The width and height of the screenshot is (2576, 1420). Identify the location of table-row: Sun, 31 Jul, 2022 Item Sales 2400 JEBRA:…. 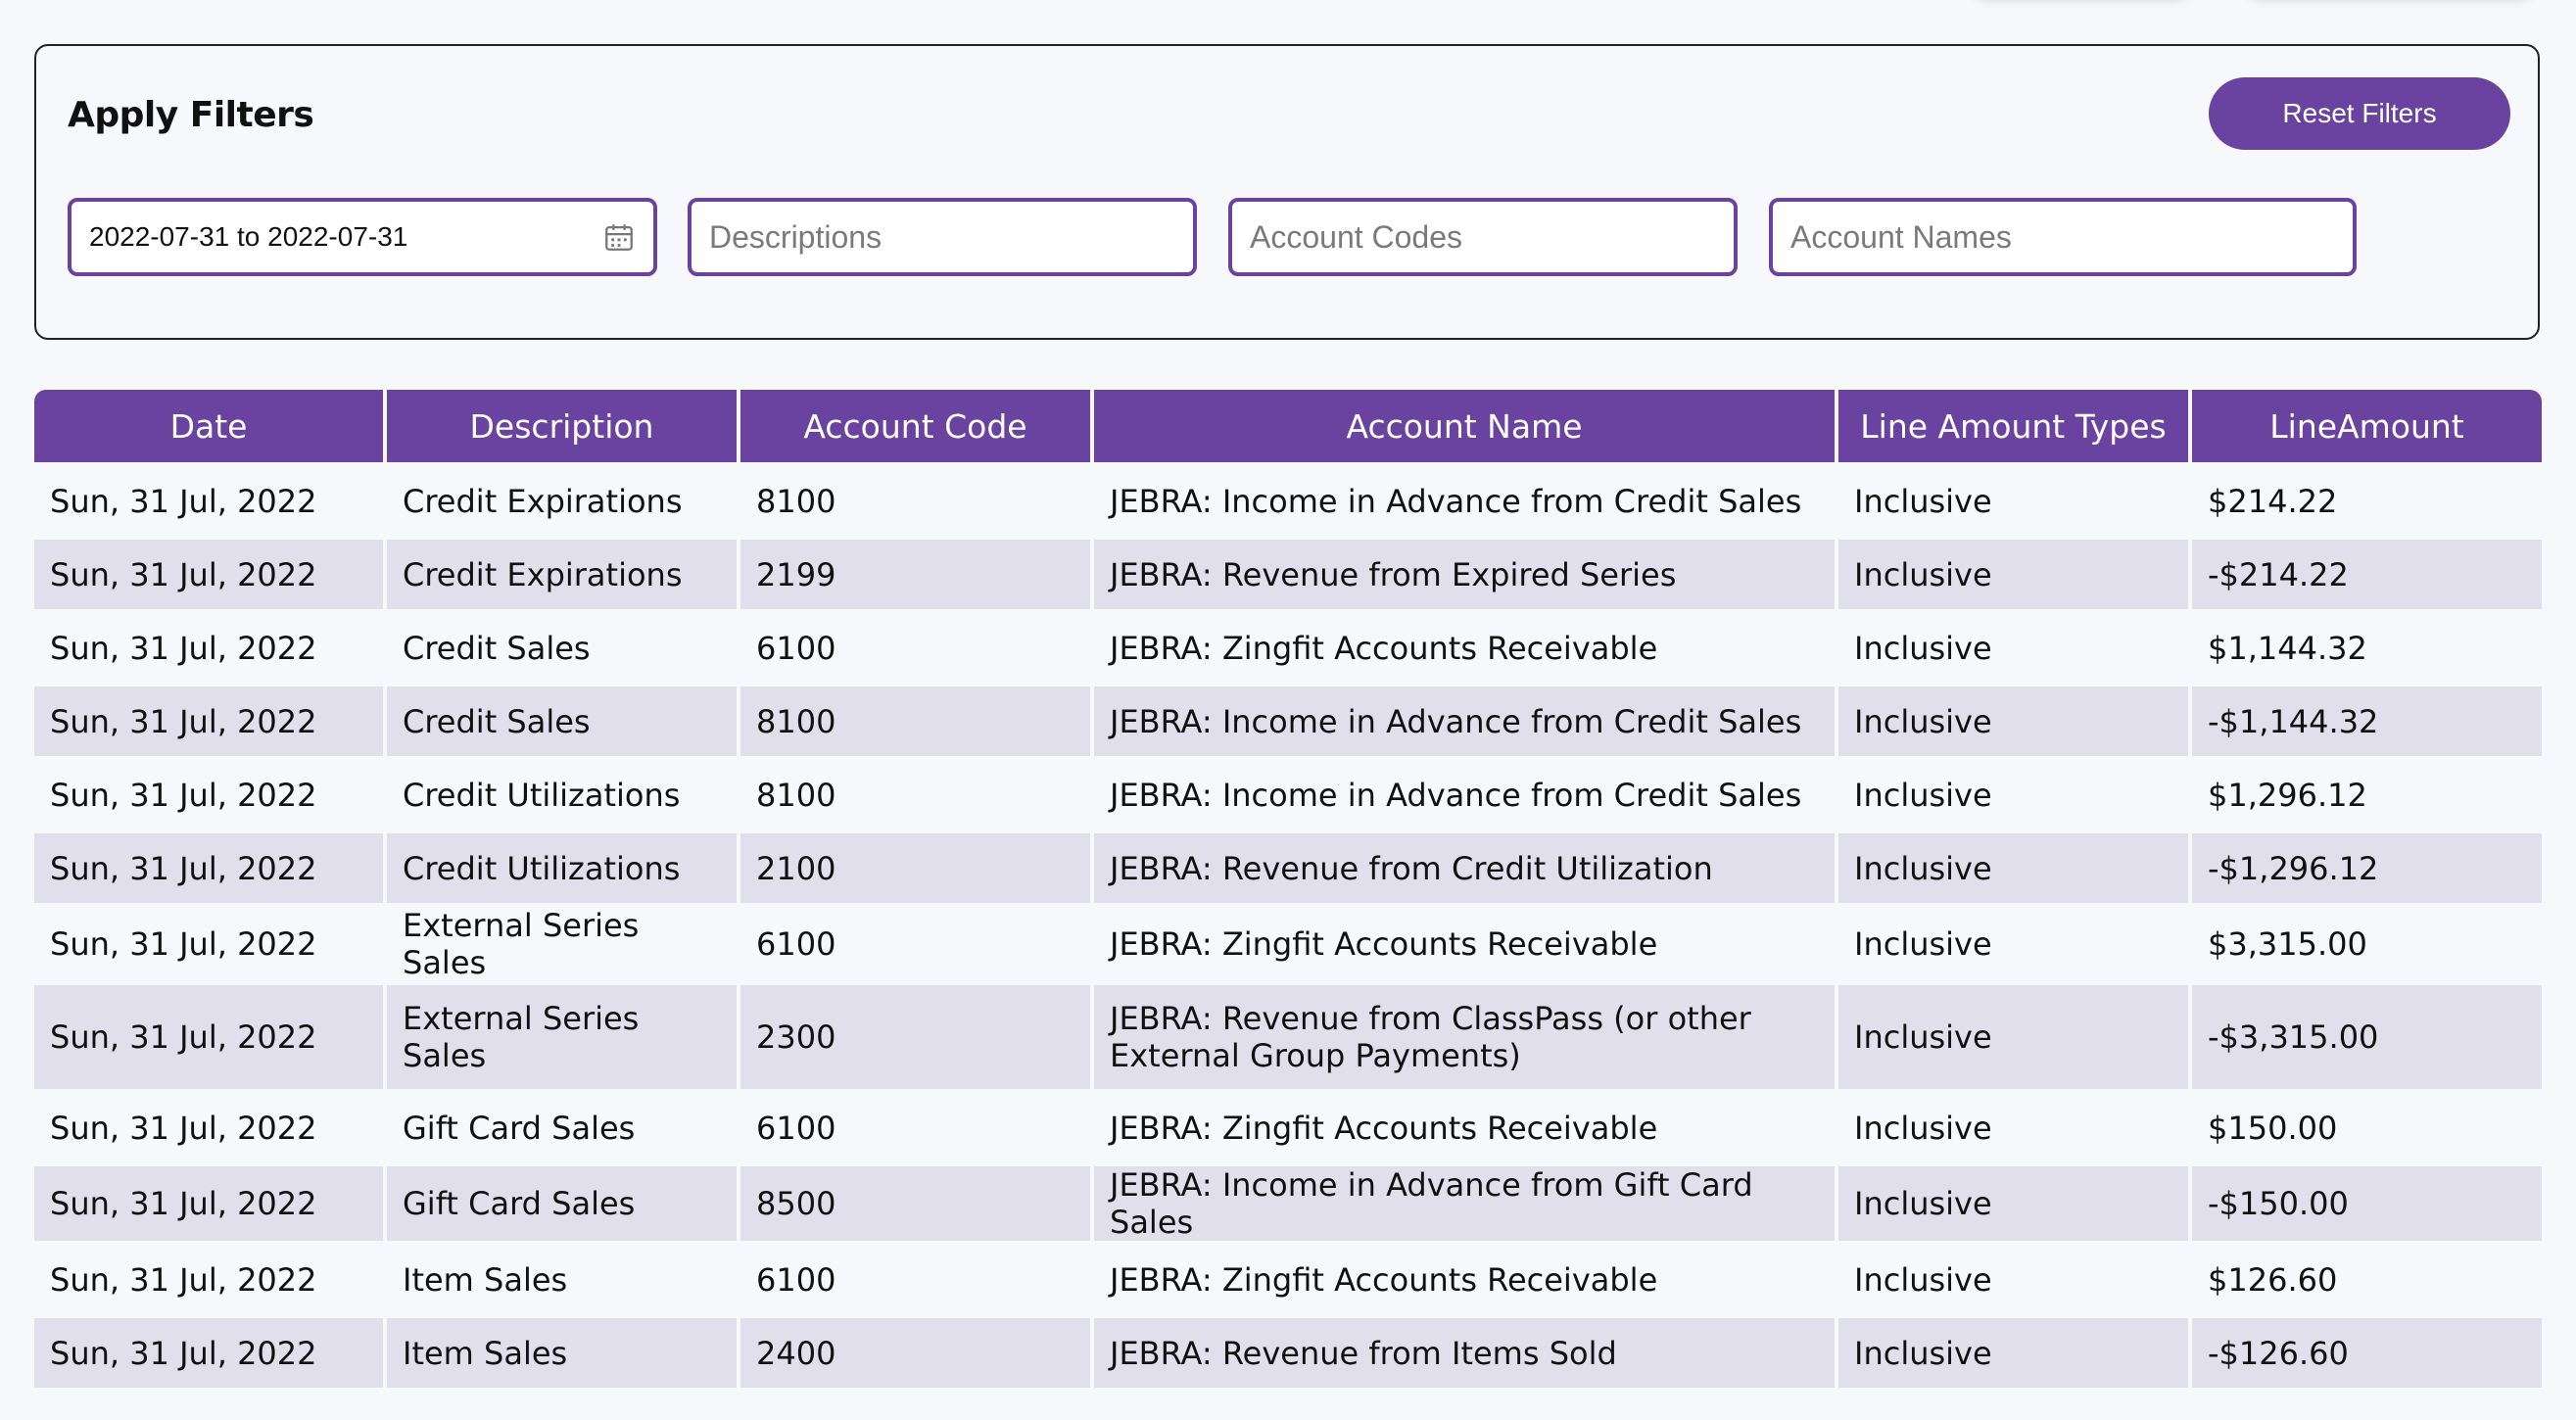
(1288, 1355).